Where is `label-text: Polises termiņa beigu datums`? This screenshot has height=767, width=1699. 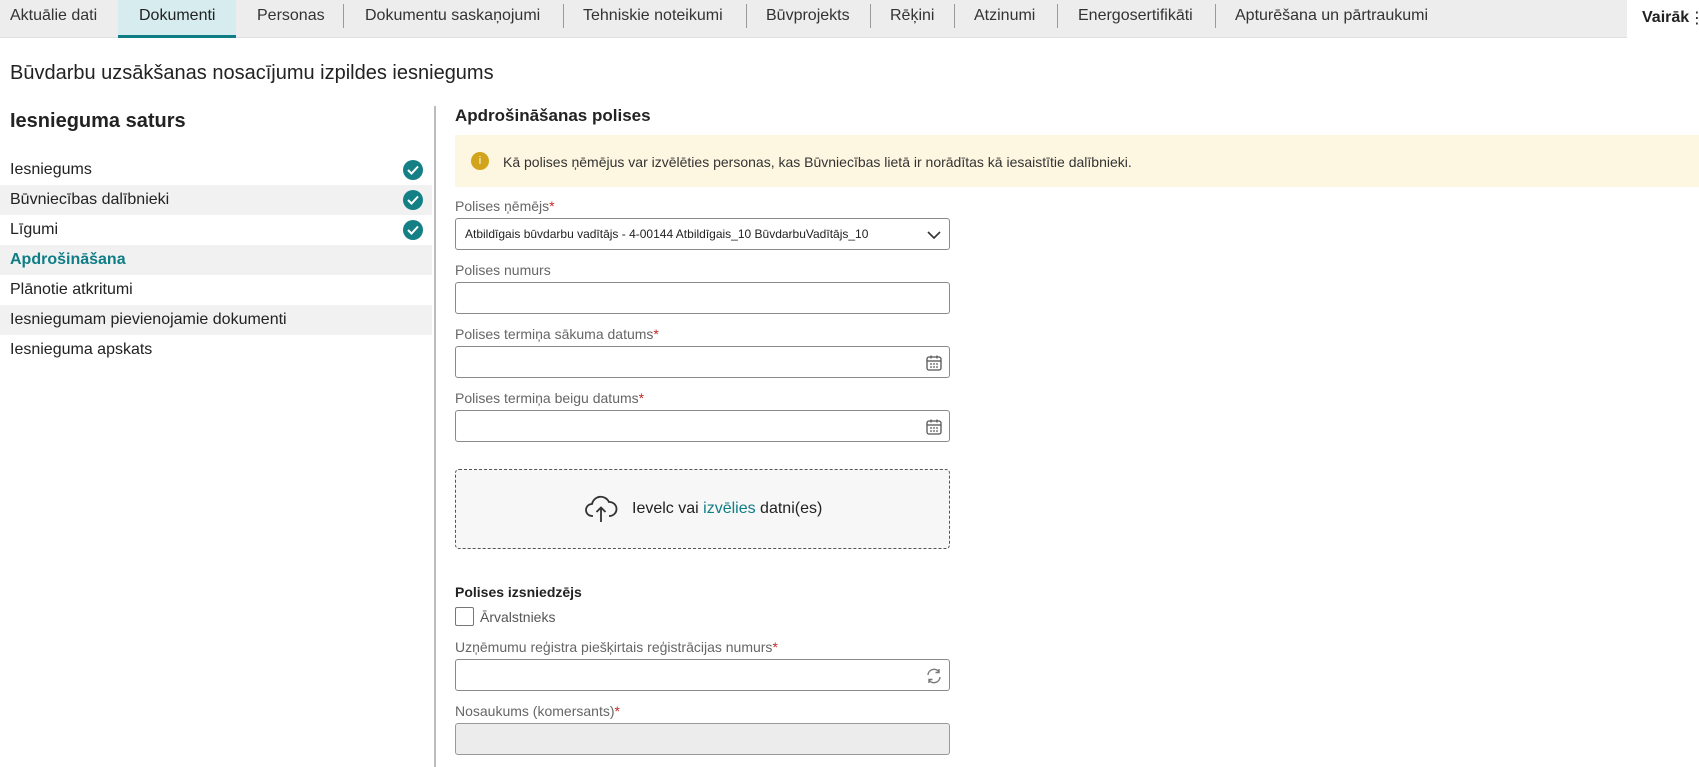
label-text: Polises termiņa beigu datums is located at coordinates (547, 398).